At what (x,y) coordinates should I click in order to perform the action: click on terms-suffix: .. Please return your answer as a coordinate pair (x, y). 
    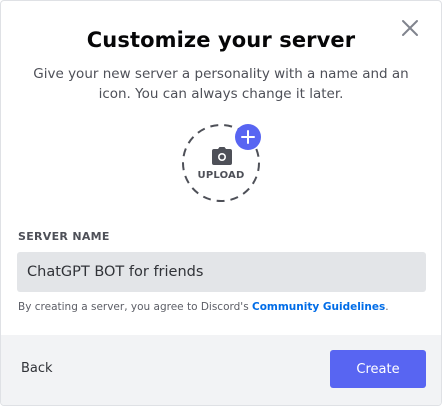
    Looking at the image, I should click on (387, 307).